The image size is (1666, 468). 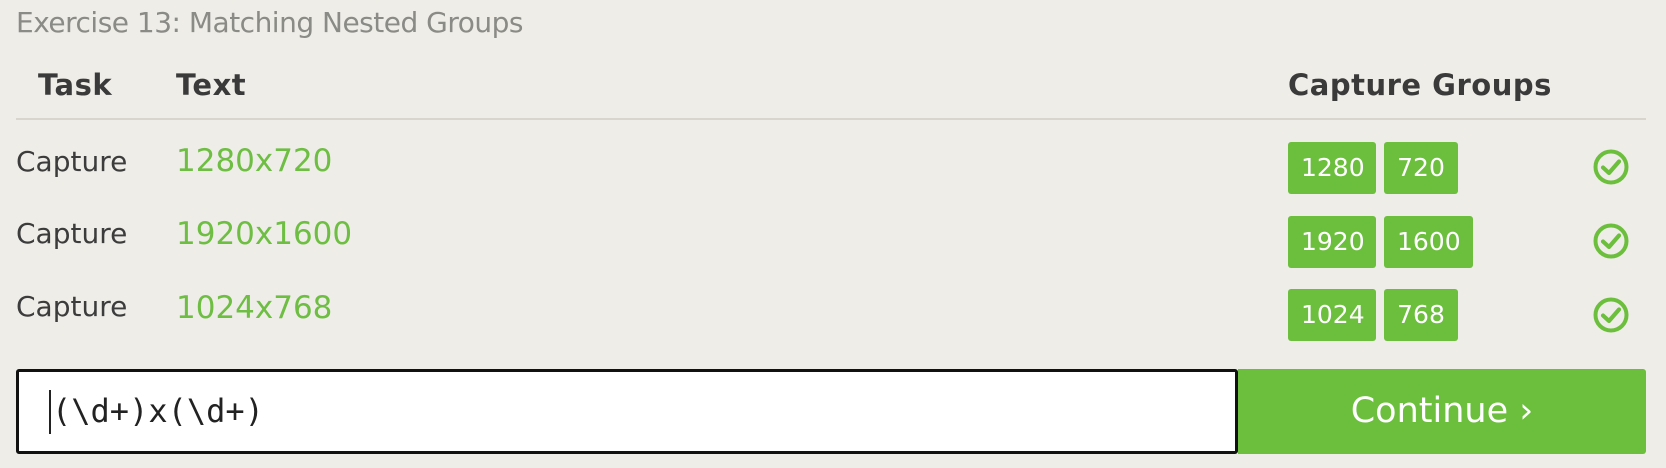 What do you see at coordinates (254, 161) in the screenshot?
I see `row-text: 1280x720` at bounding box center [254, 161].